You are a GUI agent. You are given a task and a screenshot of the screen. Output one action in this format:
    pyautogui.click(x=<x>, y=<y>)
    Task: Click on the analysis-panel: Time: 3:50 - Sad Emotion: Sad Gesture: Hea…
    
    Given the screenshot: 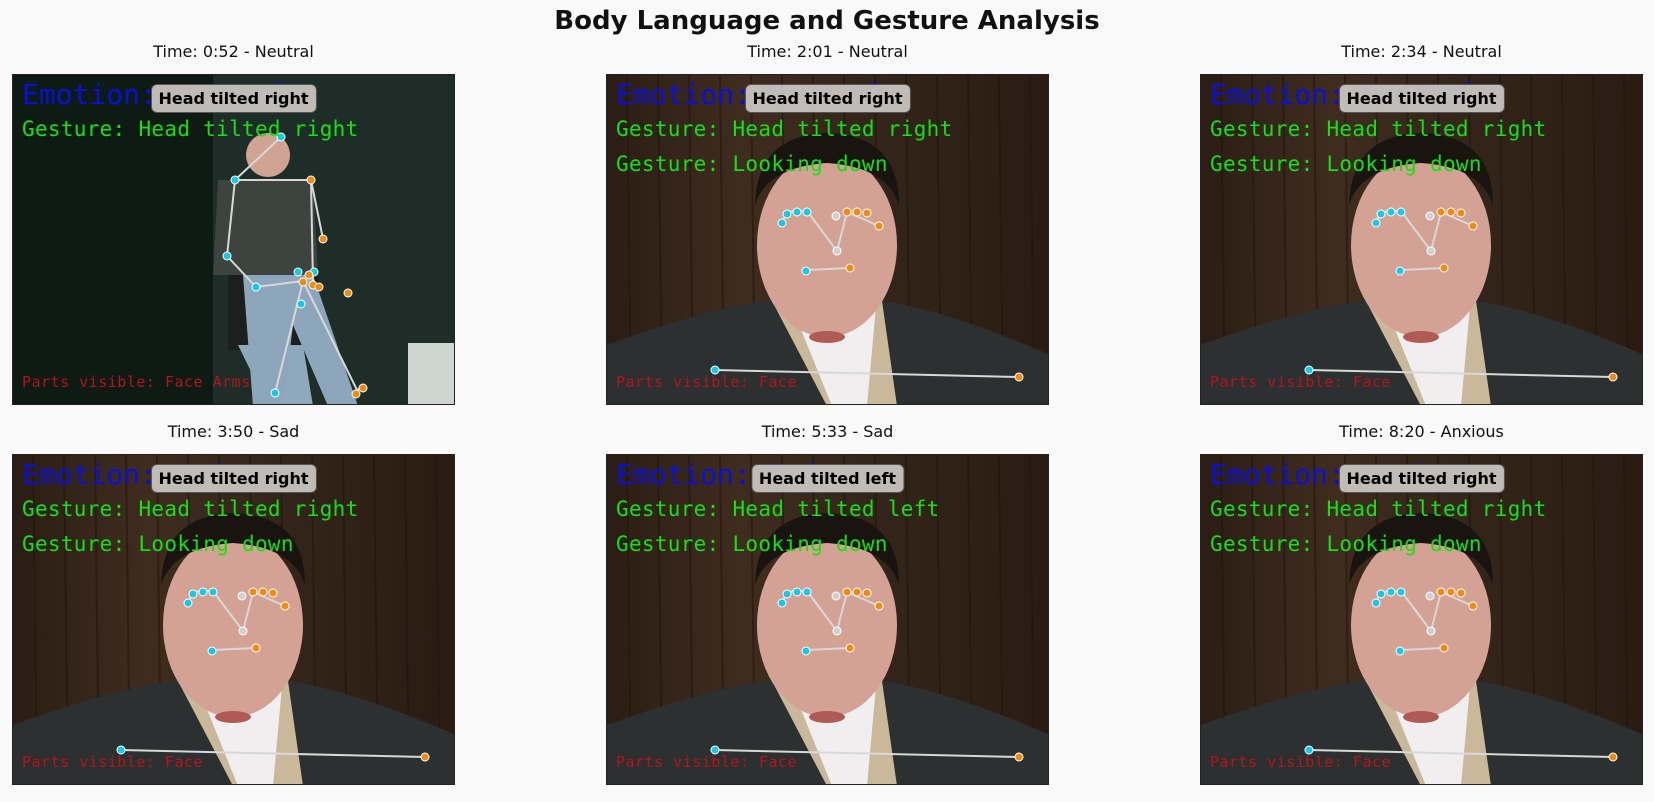 What is the action you would take?
    pyautogui.click(x=233, y=607)
    